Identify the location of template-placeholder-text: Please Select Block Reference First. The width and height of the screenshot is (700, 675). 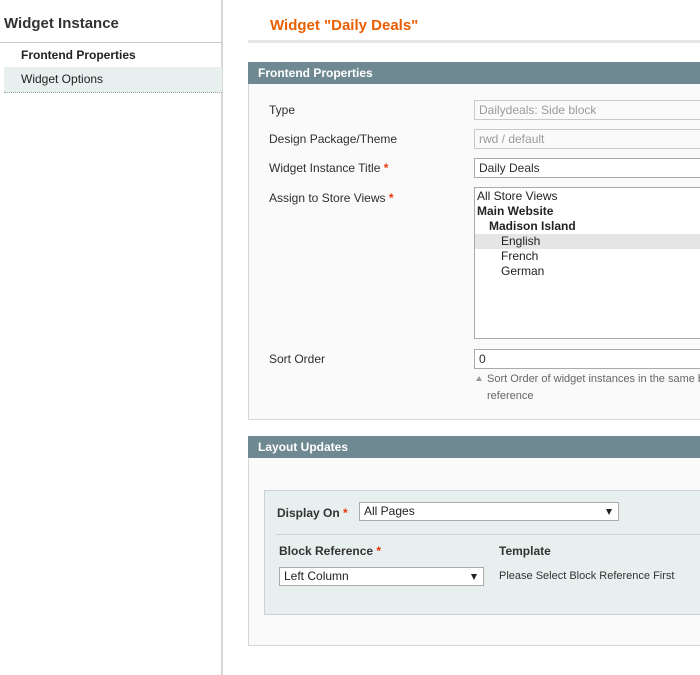
(587, 576).